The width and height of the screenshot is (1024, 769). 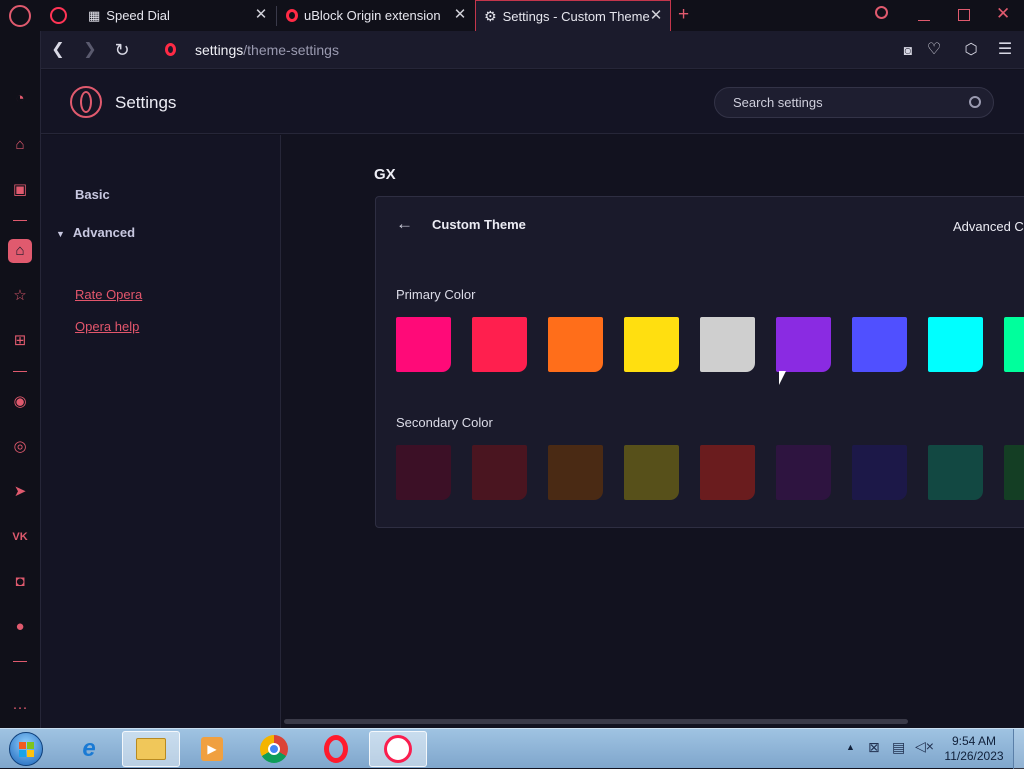 What do you see at coordinates (20, 627) in the screenshot?
I see `twitter-icon: ●` at bounding box center [20, 627].